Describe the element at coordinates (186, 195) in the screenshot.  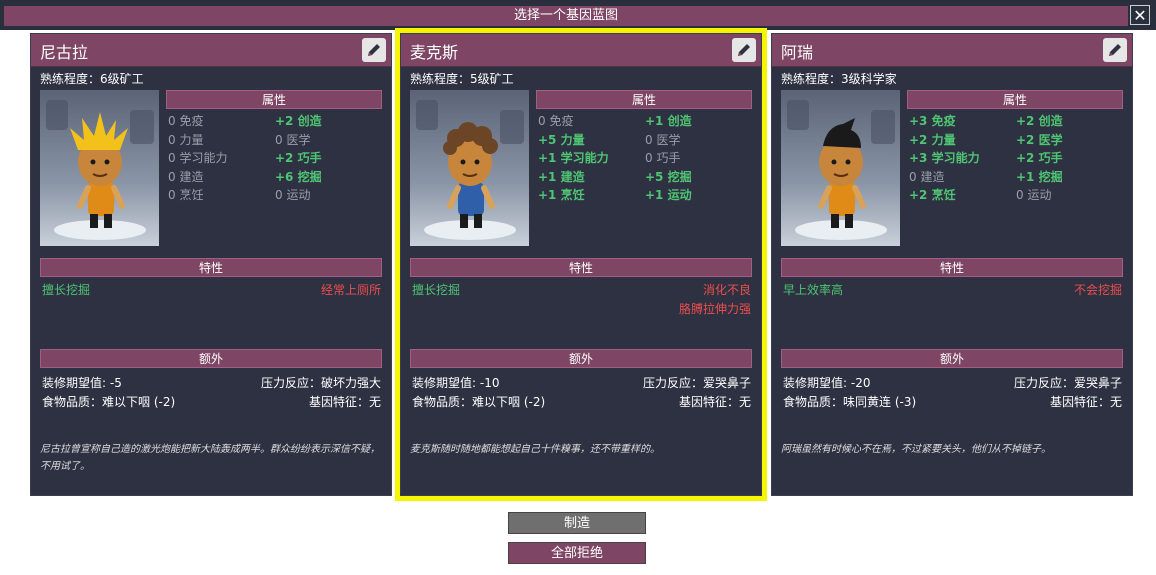
I see `attribute-item: 0 烹饪` at that location.